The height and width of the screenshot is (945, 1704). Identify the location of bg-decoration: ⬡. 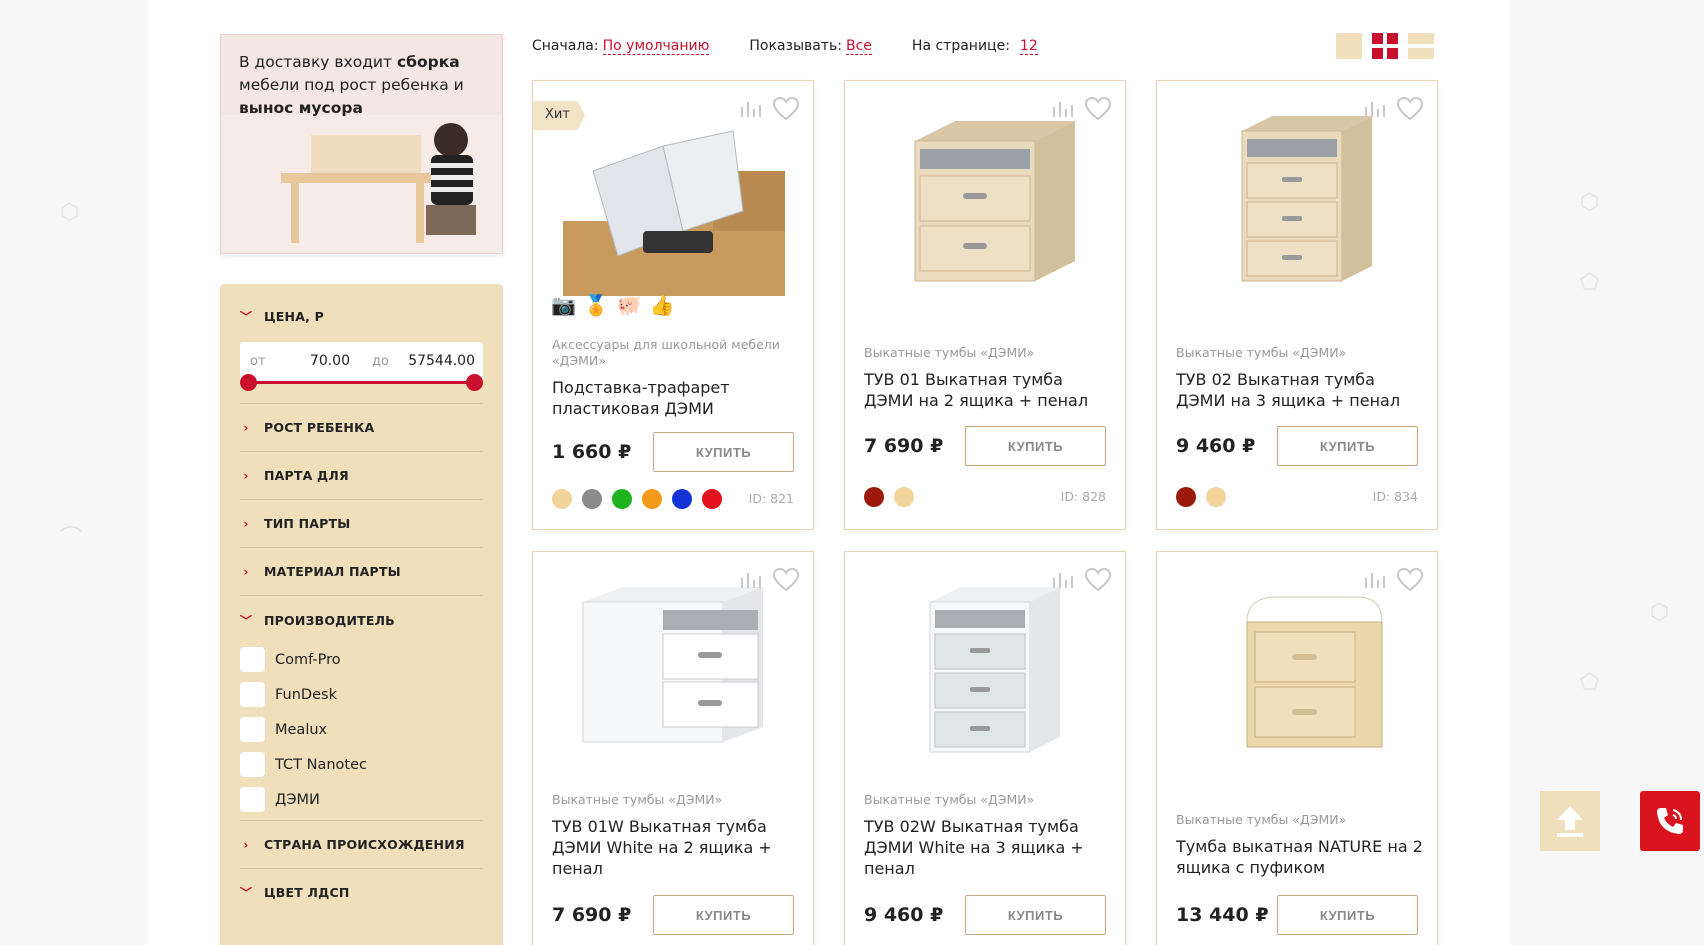
(1660, 612).